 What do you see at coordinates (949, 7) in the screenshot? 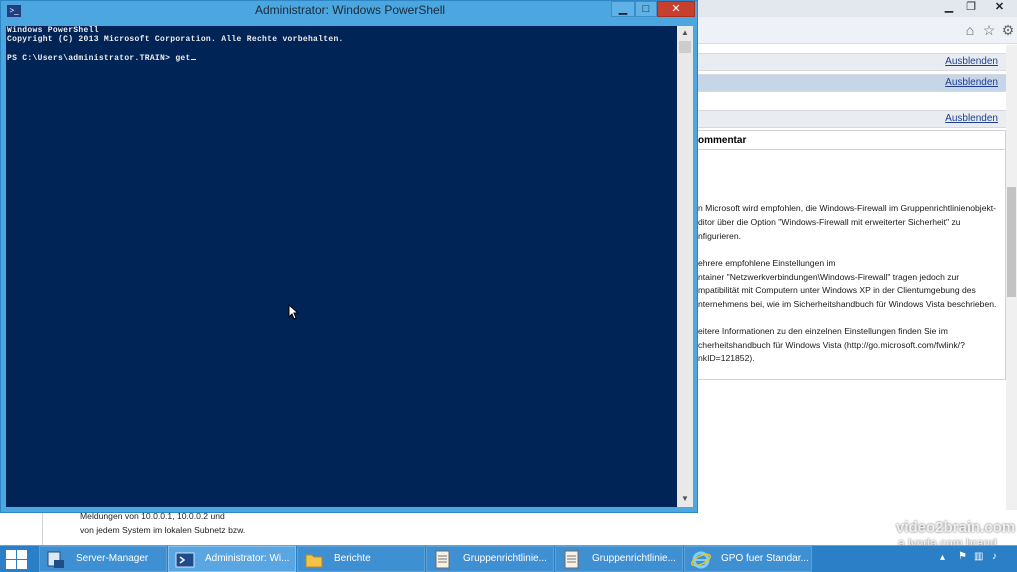
I see `ie-minimize-button: ▁` at bounding box center [949, 7].